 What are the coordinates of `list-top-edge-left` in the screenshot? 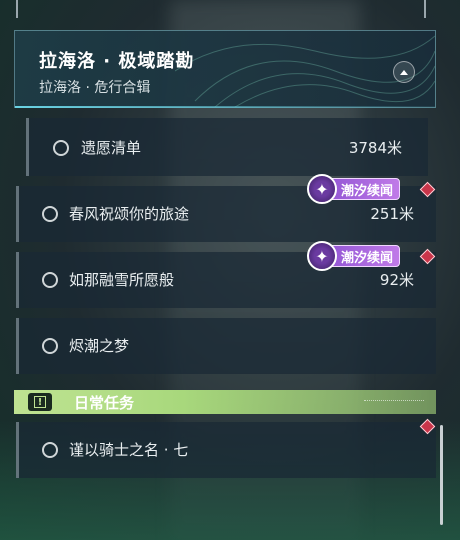 It's located at (17, 9).